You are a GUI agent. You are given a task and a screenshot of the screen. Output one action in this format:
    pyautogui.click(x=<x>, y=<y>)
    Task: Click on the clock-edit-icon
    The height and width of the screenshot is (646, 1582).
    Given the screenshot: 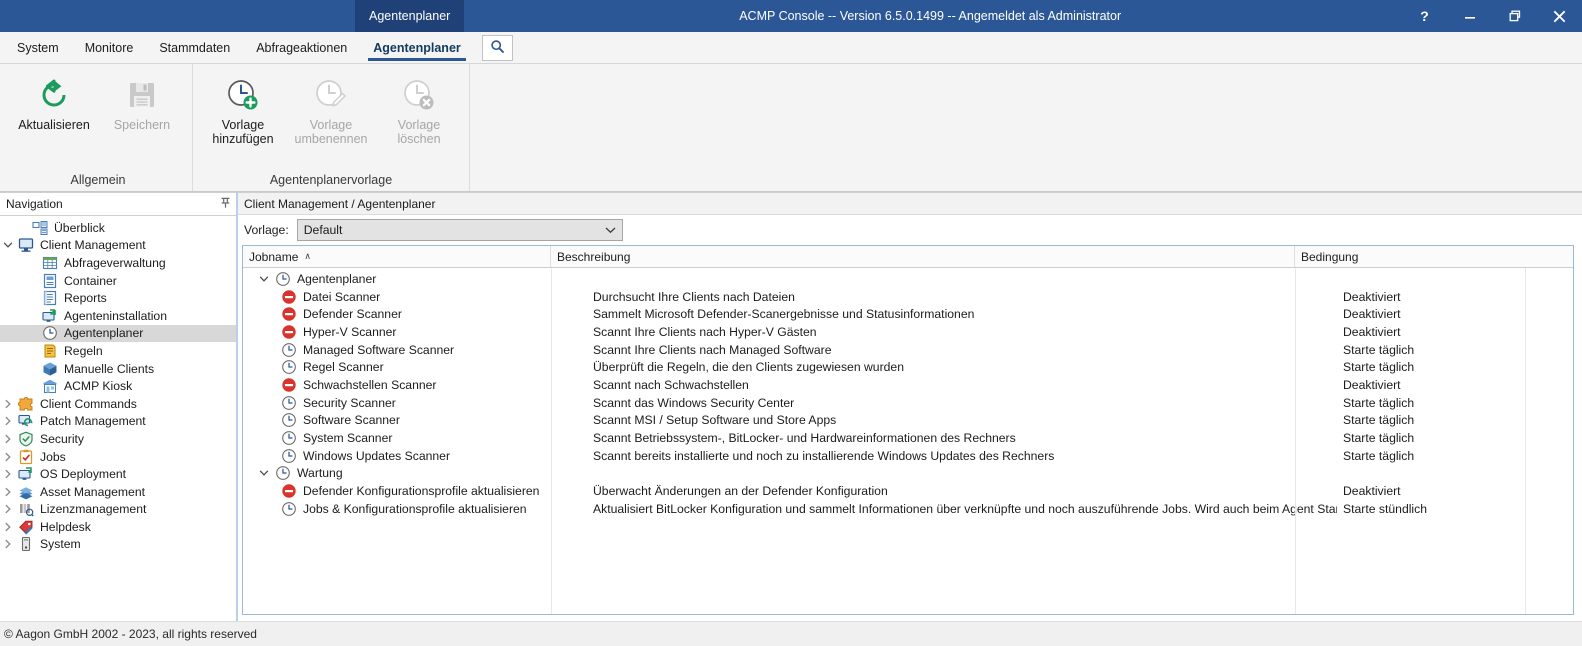 What is the action you would take?
    pyautogui.click(x=331, y=95)
    